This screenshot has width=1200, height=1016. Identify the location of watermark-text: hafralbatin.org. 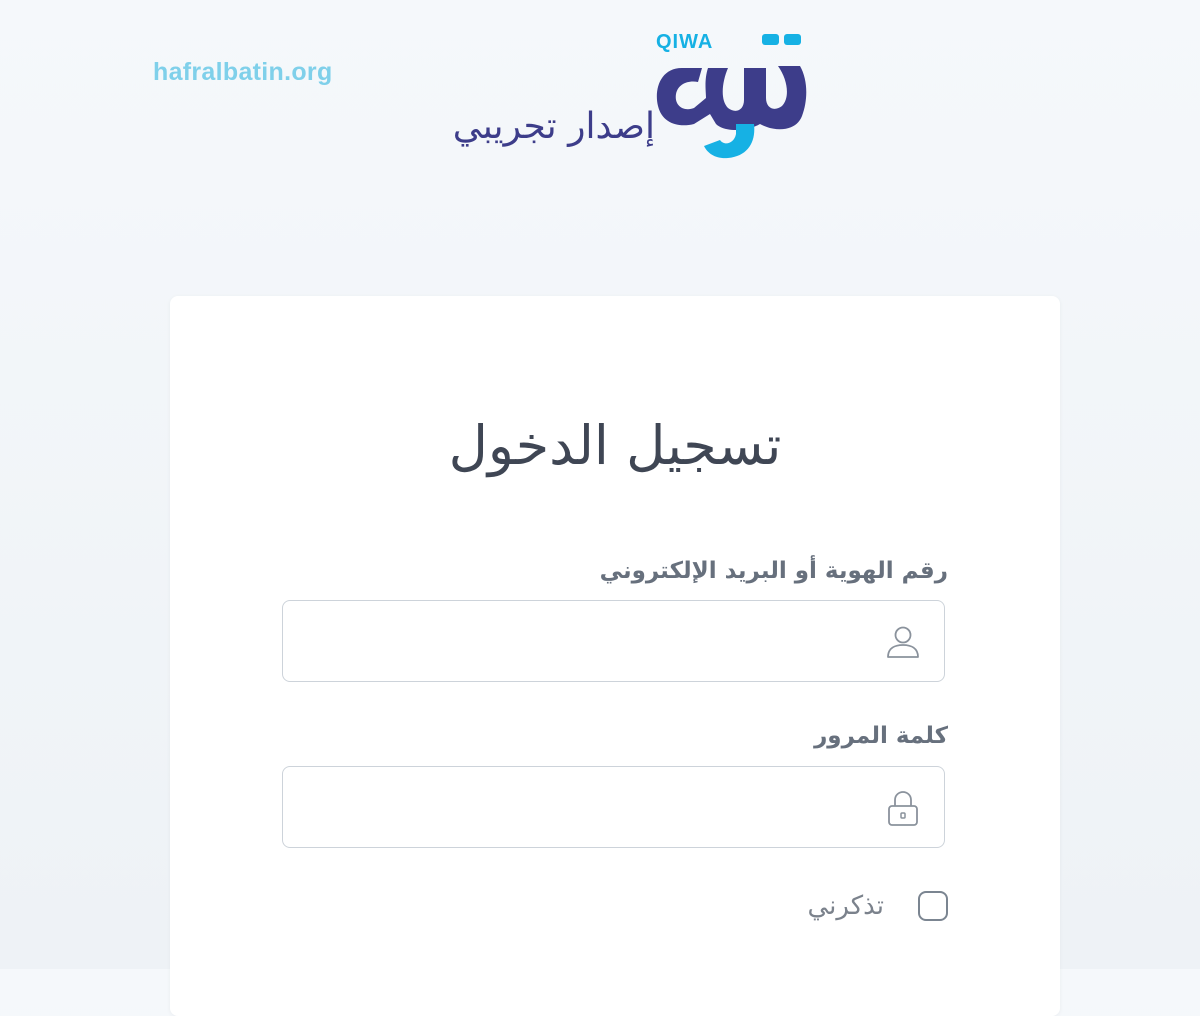
(243, 72).